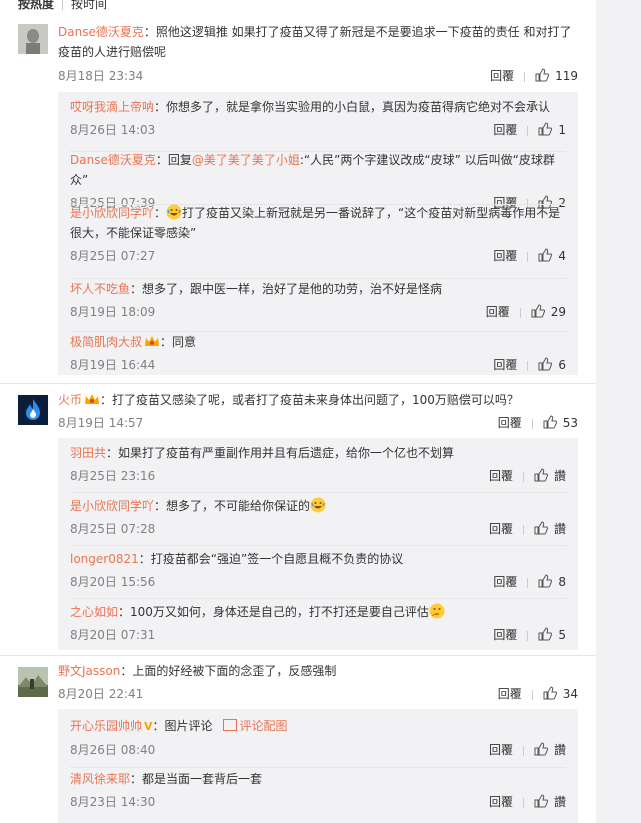 The image size is (641, 823). Describe the element at coordinates (534, 76) in the screenshot. I see `comment-actions: 回覆 119` at that location.